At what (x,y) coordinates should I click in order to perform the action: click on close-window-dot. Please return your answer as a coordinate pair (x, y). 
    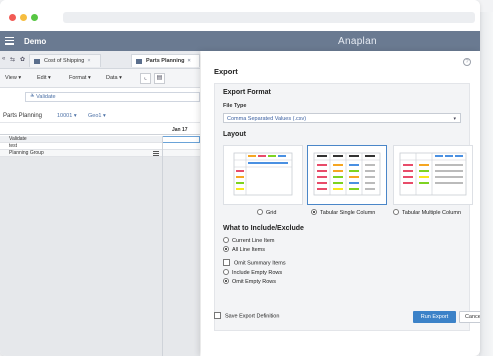
    Looking at the image, I should click on (12, 17).